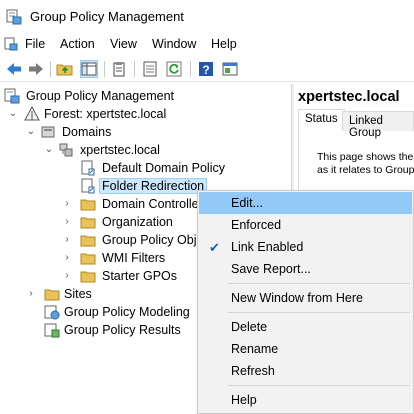 This screenshot has width=414, height=414. What do you see at coordinates (174, 44) in the screenshot?
I see `menu-window: Window` at bounding box center [174, 44].